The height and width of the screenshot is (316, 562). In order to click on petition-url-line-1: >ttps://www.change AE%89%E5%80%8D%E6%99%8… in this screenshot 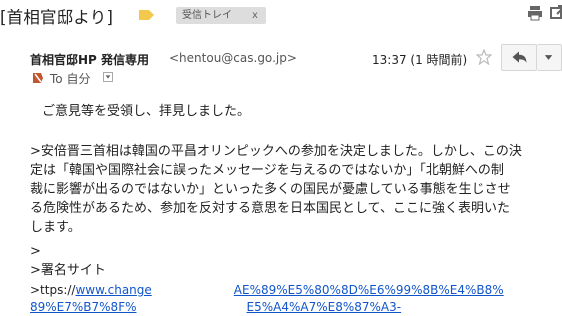, I will do `click(267, 290)`.